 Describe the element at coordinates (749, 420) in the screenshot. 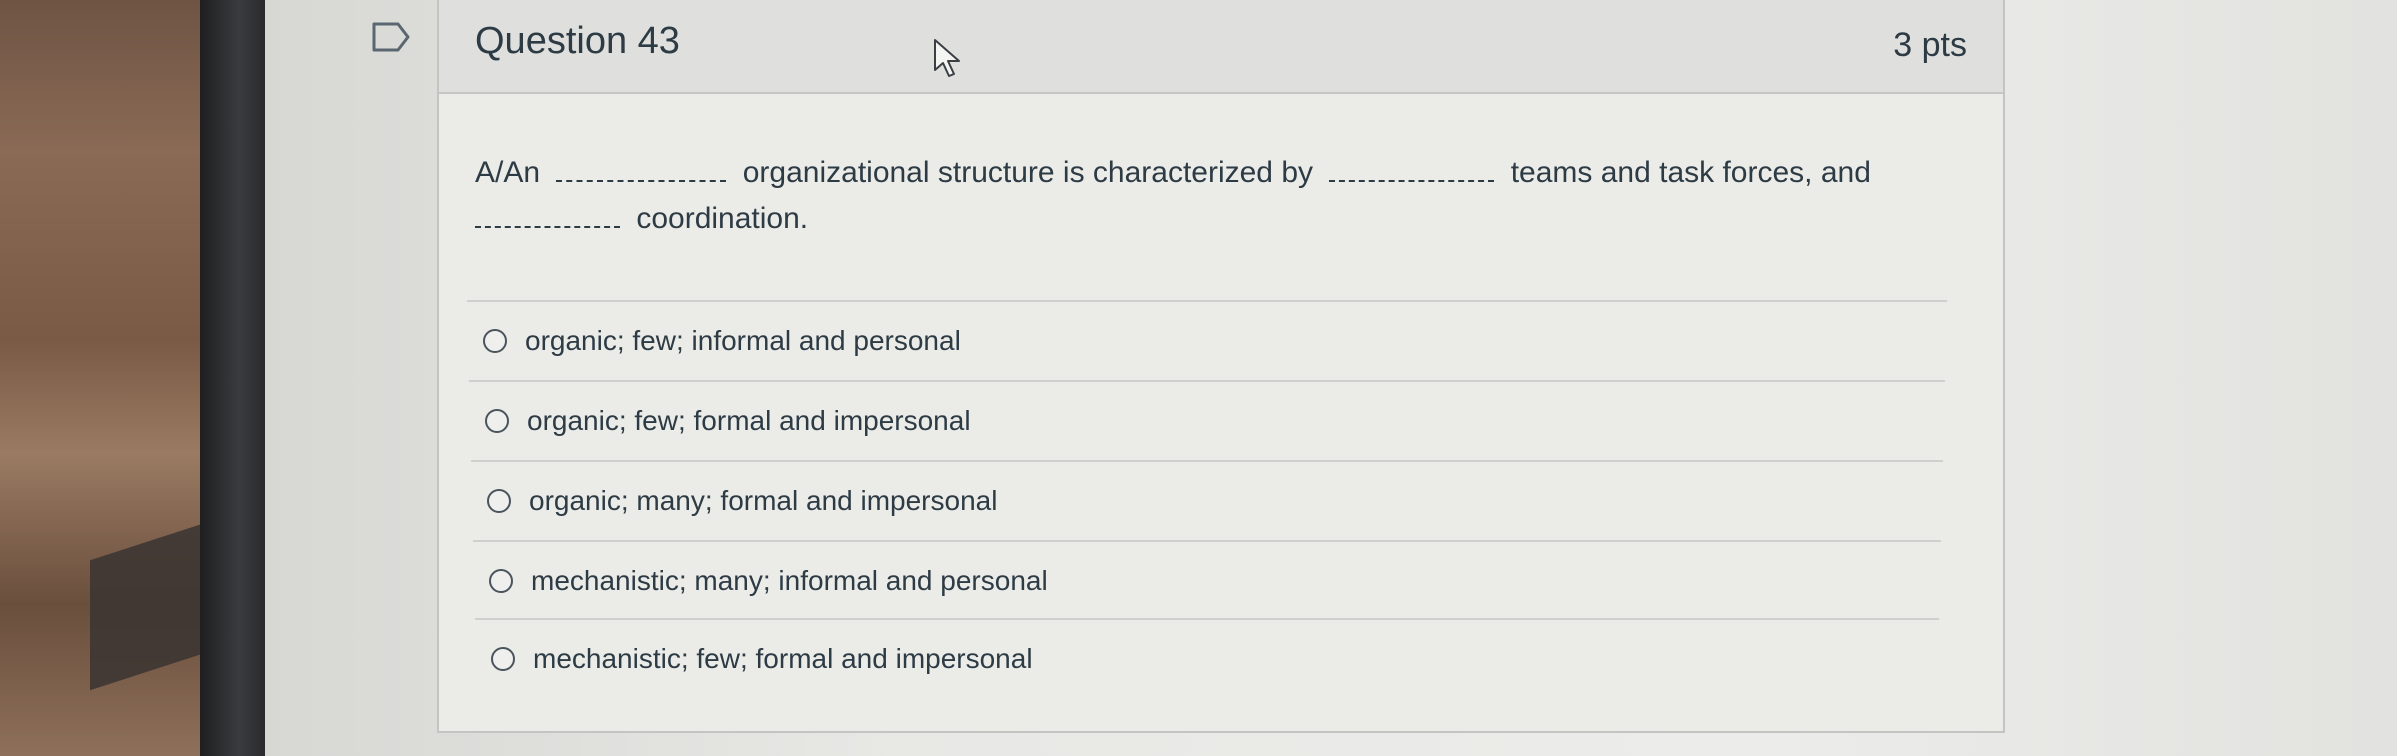

I see `answer-label: organic; few; formal and impersonal` at that location.